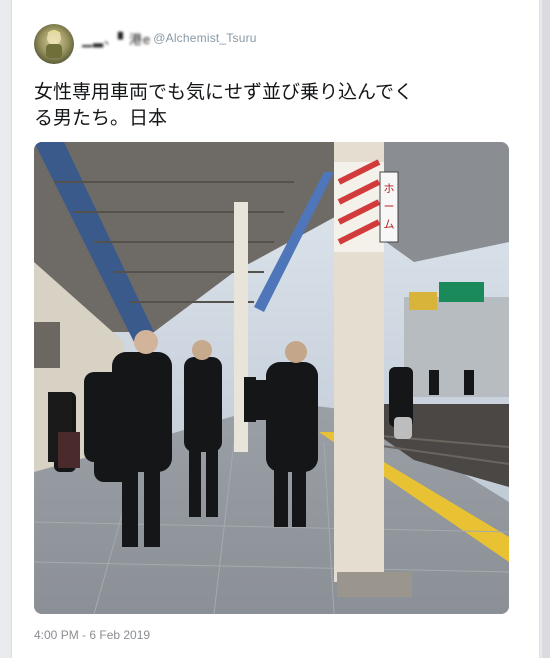 The image size is (550, 658). I want to click on svg-text: ホ, so click(389, 188).